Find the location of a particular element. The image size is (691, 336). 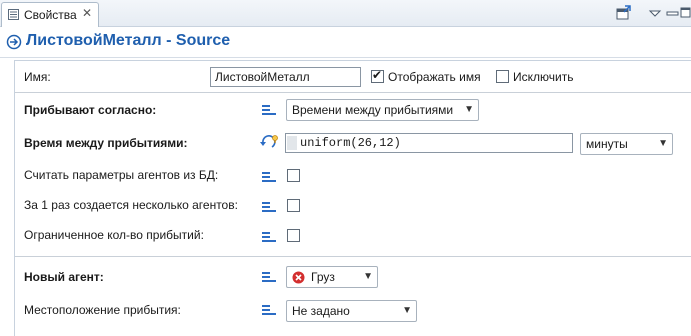

checkmark-icon: ✔ is located at coordinates (377, 75).